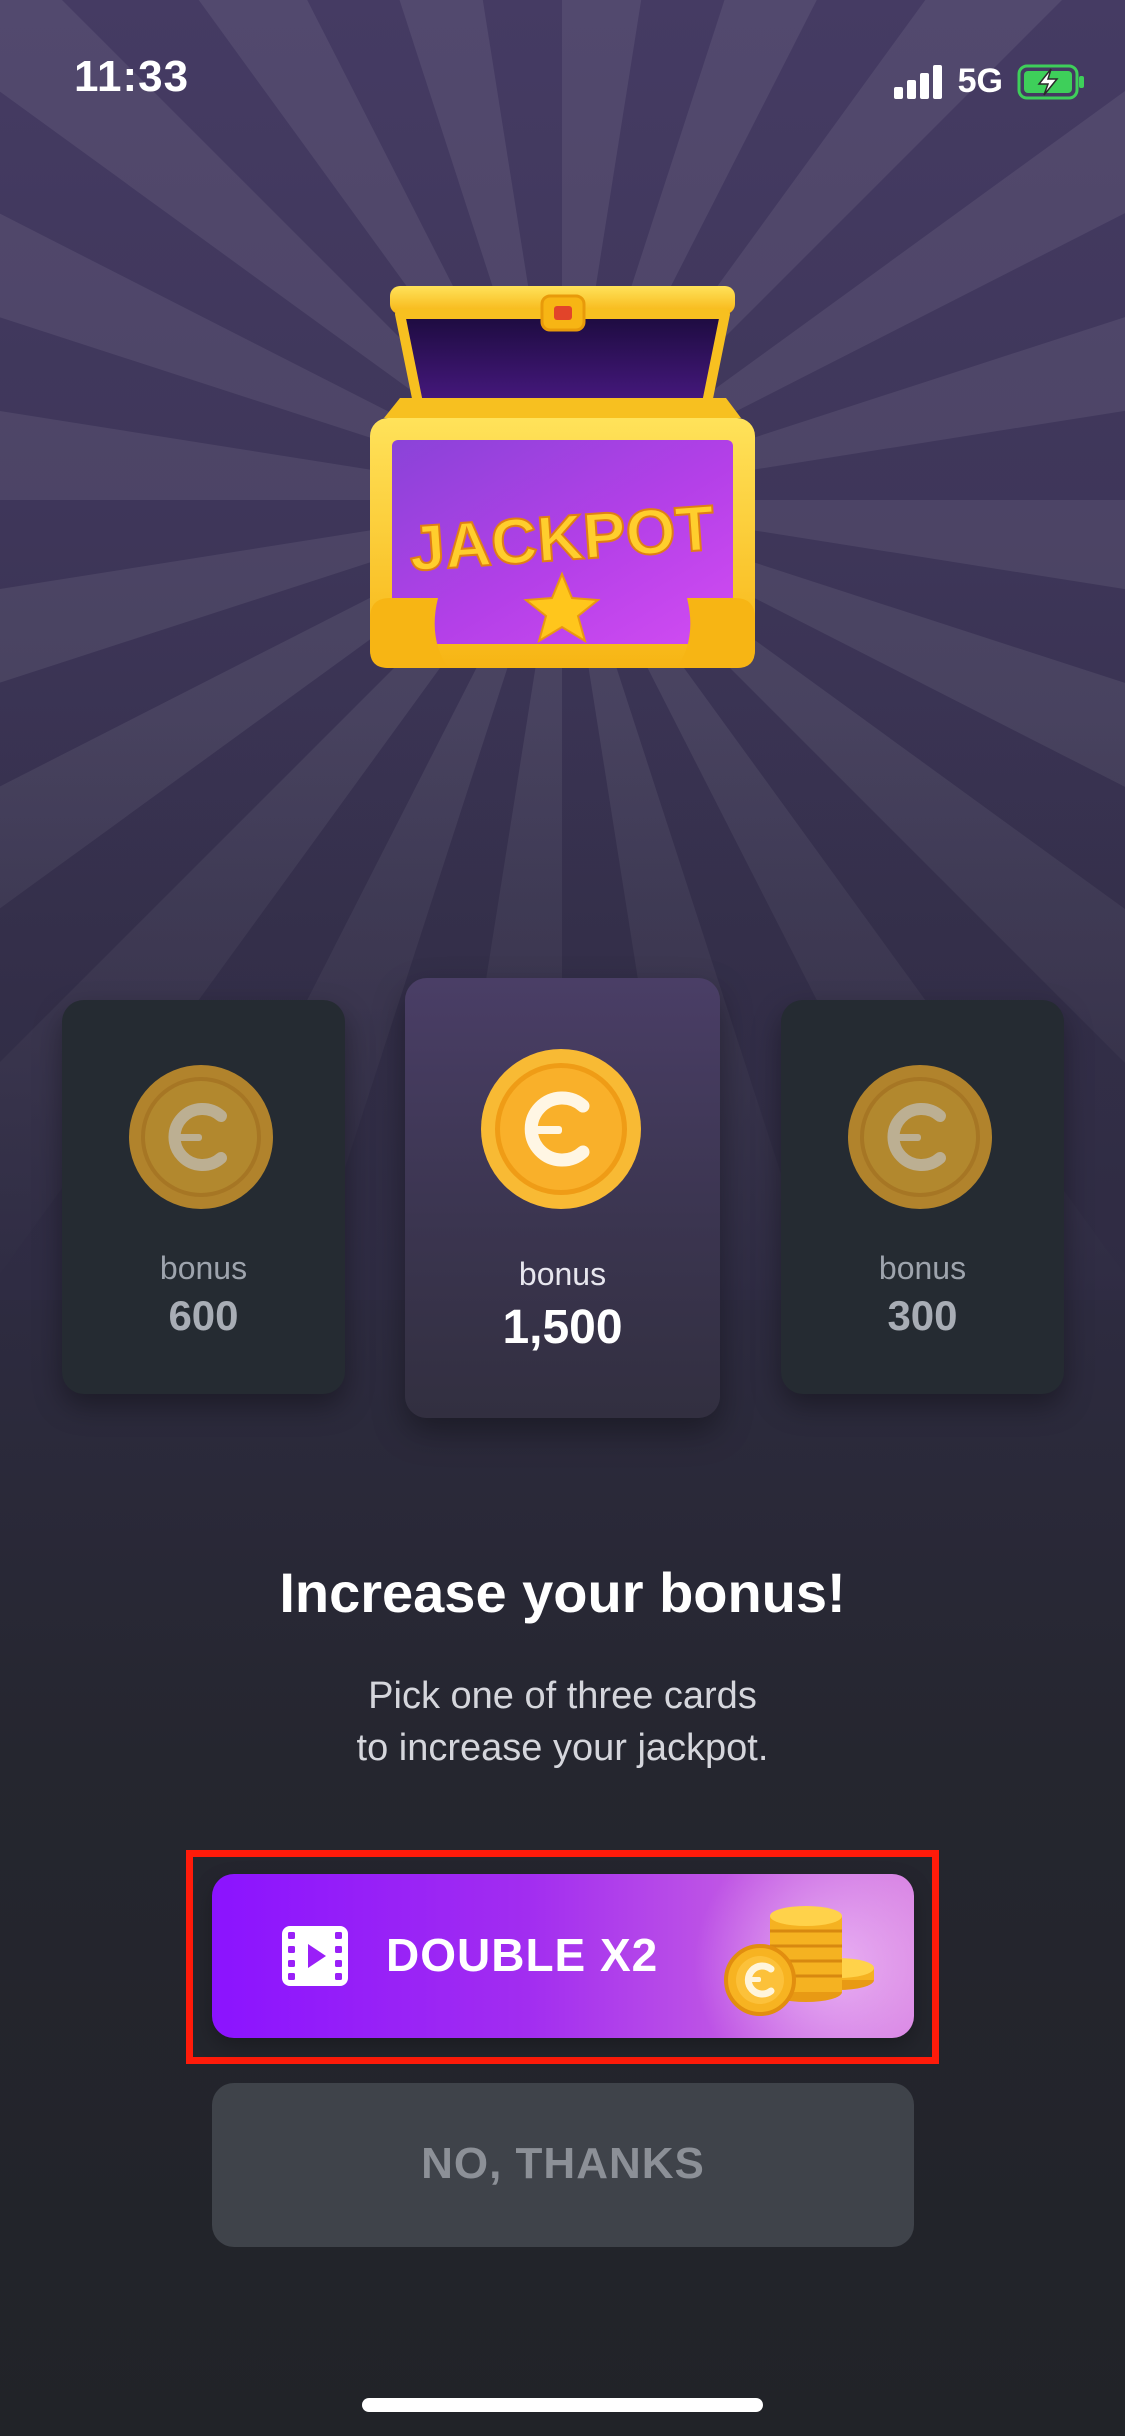  What do you see at coordinates (562, 1327) in the screenshot?
I see `card-value: 1,500` at bounding box center [562, 1327].